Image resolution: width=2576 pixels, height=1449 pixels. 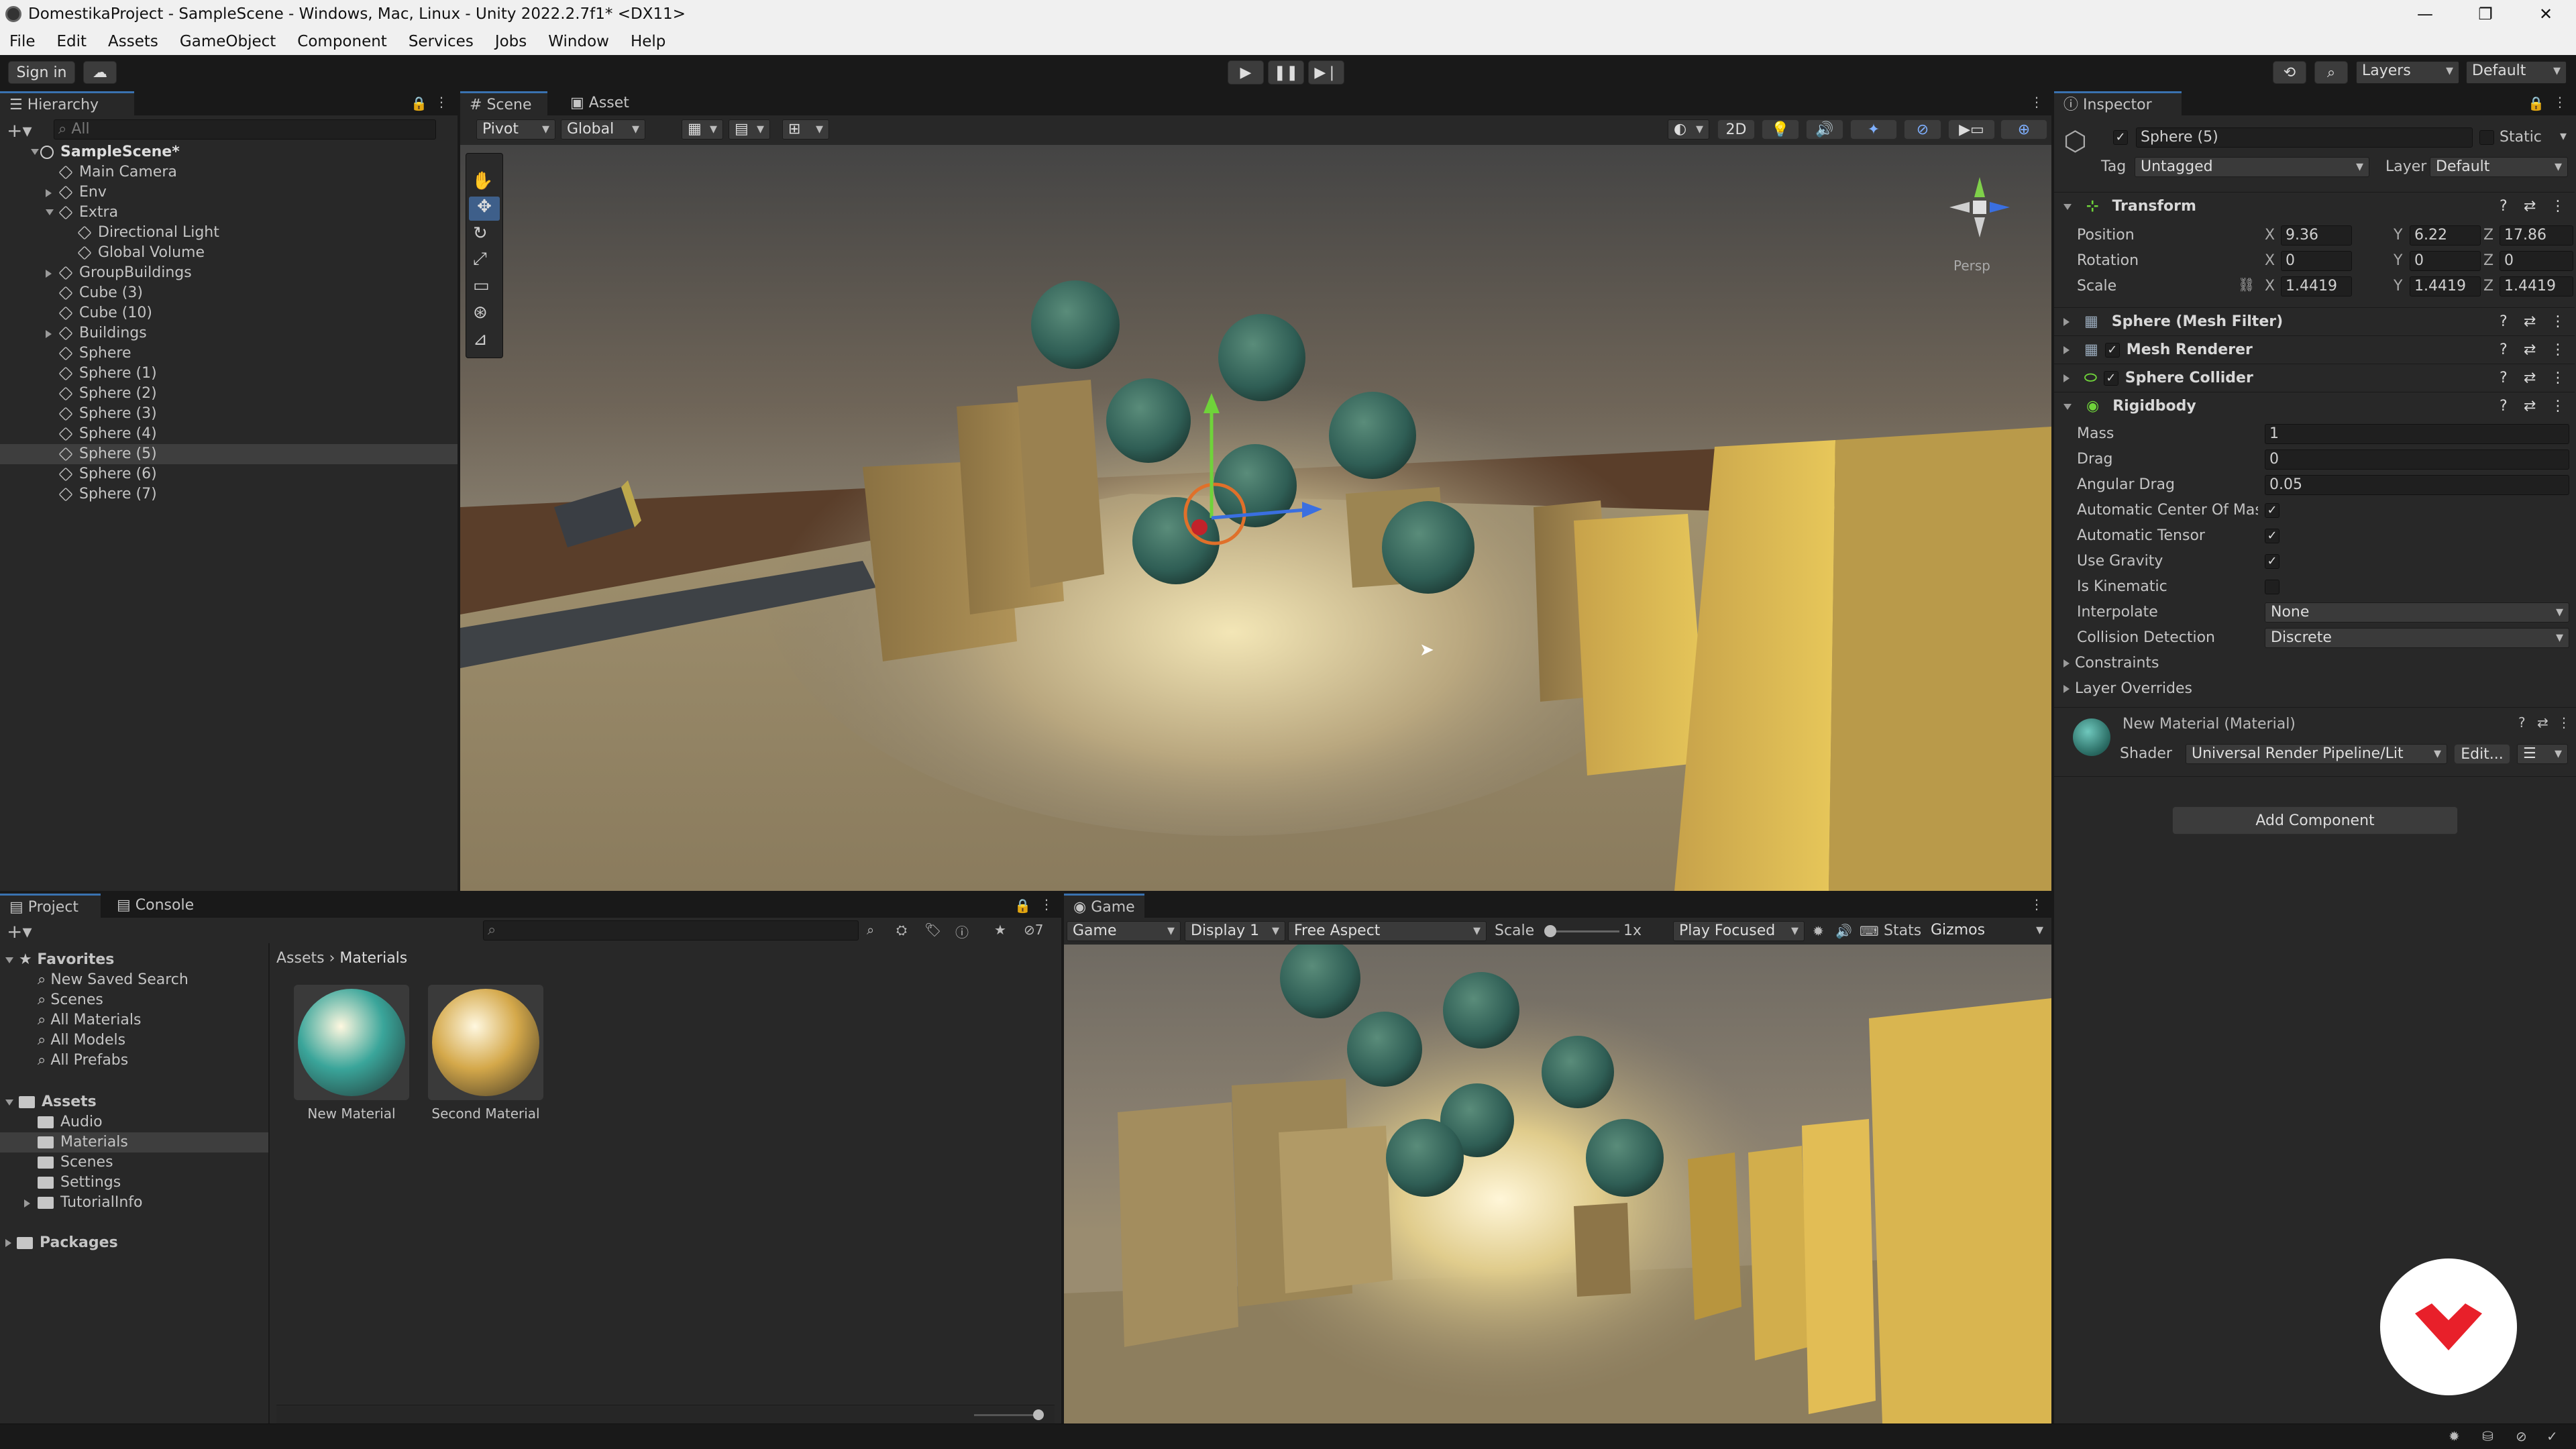 What do you see at coordinates (1979, 215) in the screenshot?
I see `orientation-gizmo: Persp` at bounding box center [1979, 215].